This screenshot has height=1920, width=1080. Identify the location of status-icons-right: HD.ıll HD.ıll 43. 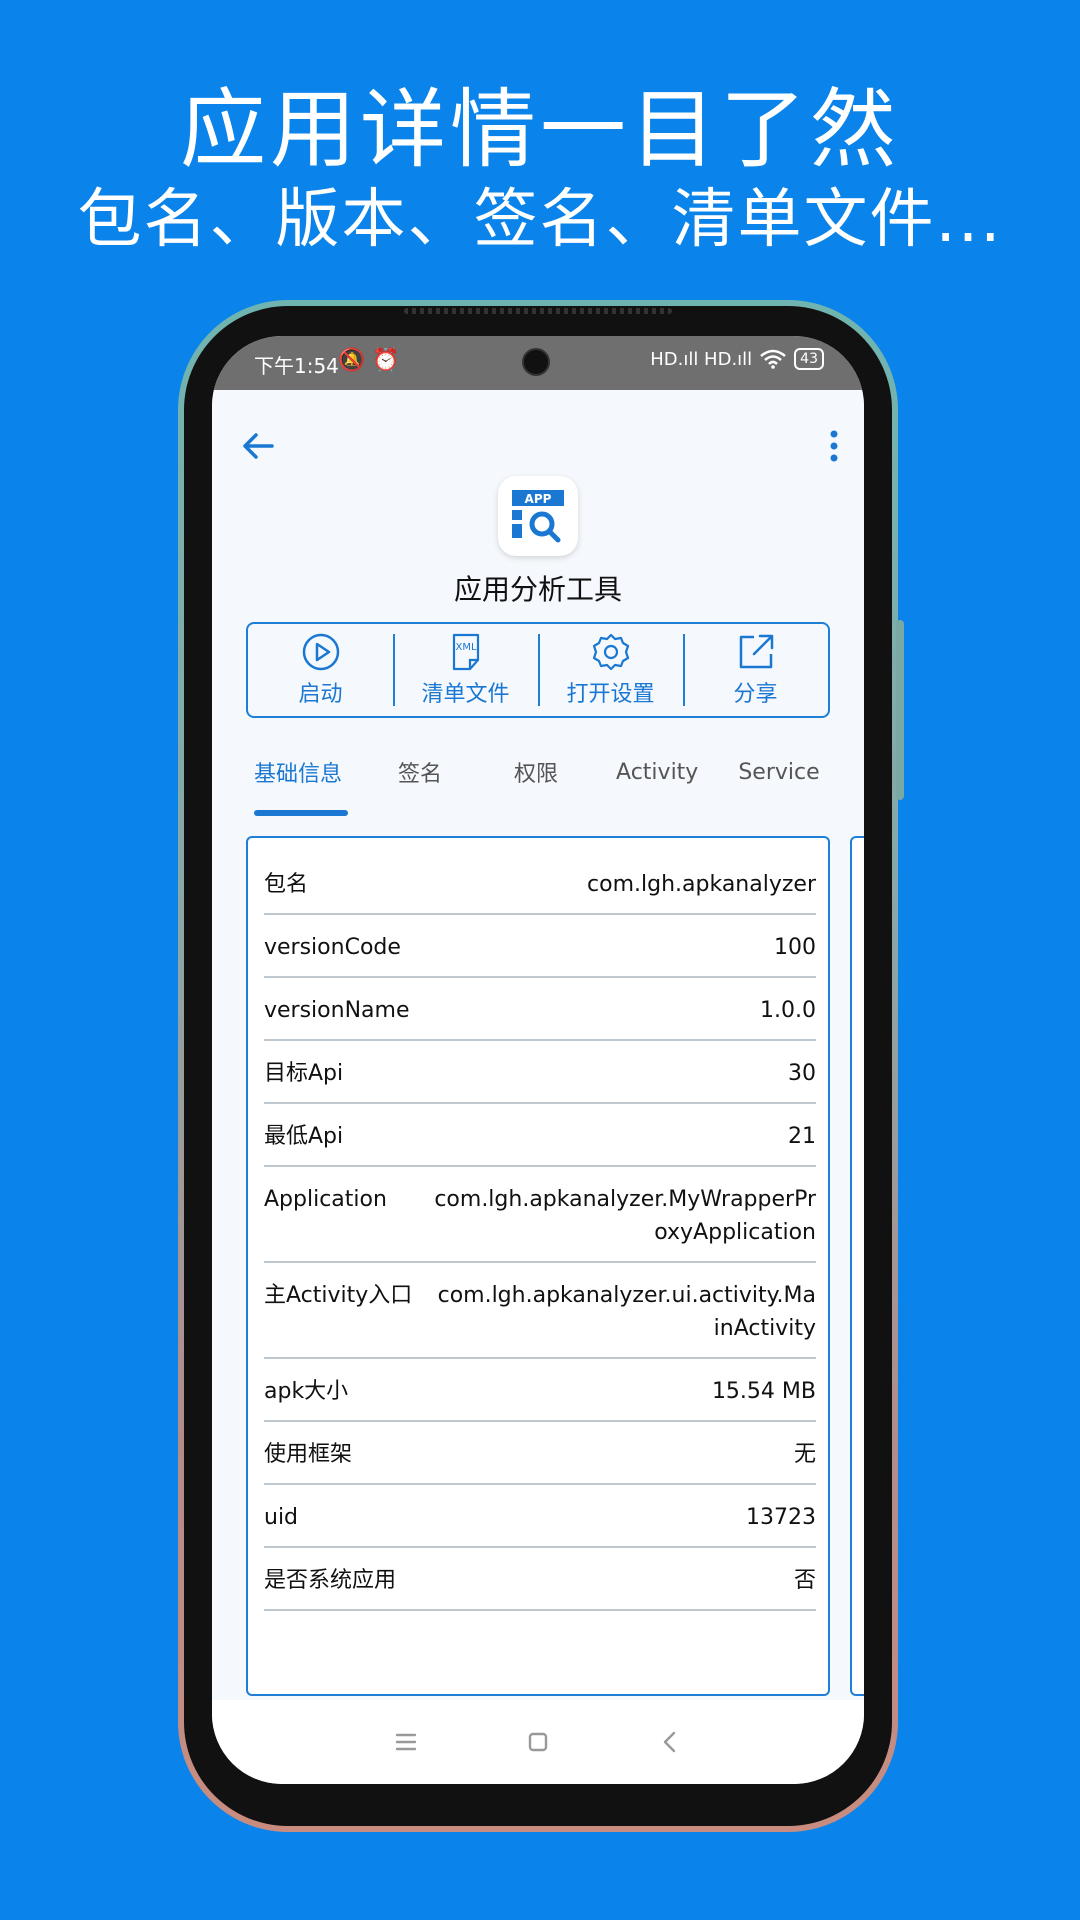
(737, 359).